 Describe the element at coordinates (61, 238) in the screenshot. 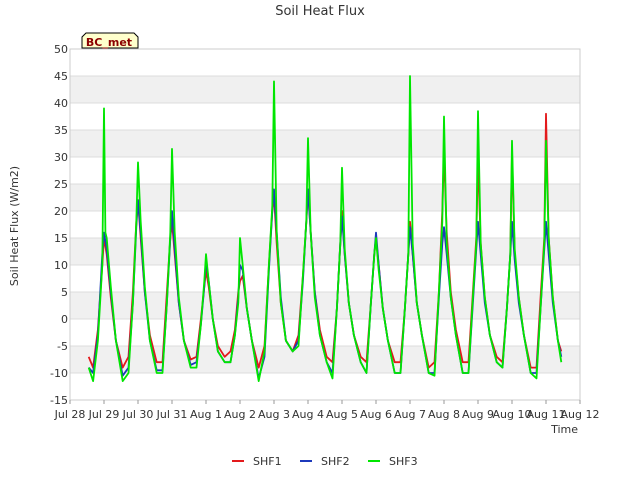

I see `y-tick-label: 15` at that location.